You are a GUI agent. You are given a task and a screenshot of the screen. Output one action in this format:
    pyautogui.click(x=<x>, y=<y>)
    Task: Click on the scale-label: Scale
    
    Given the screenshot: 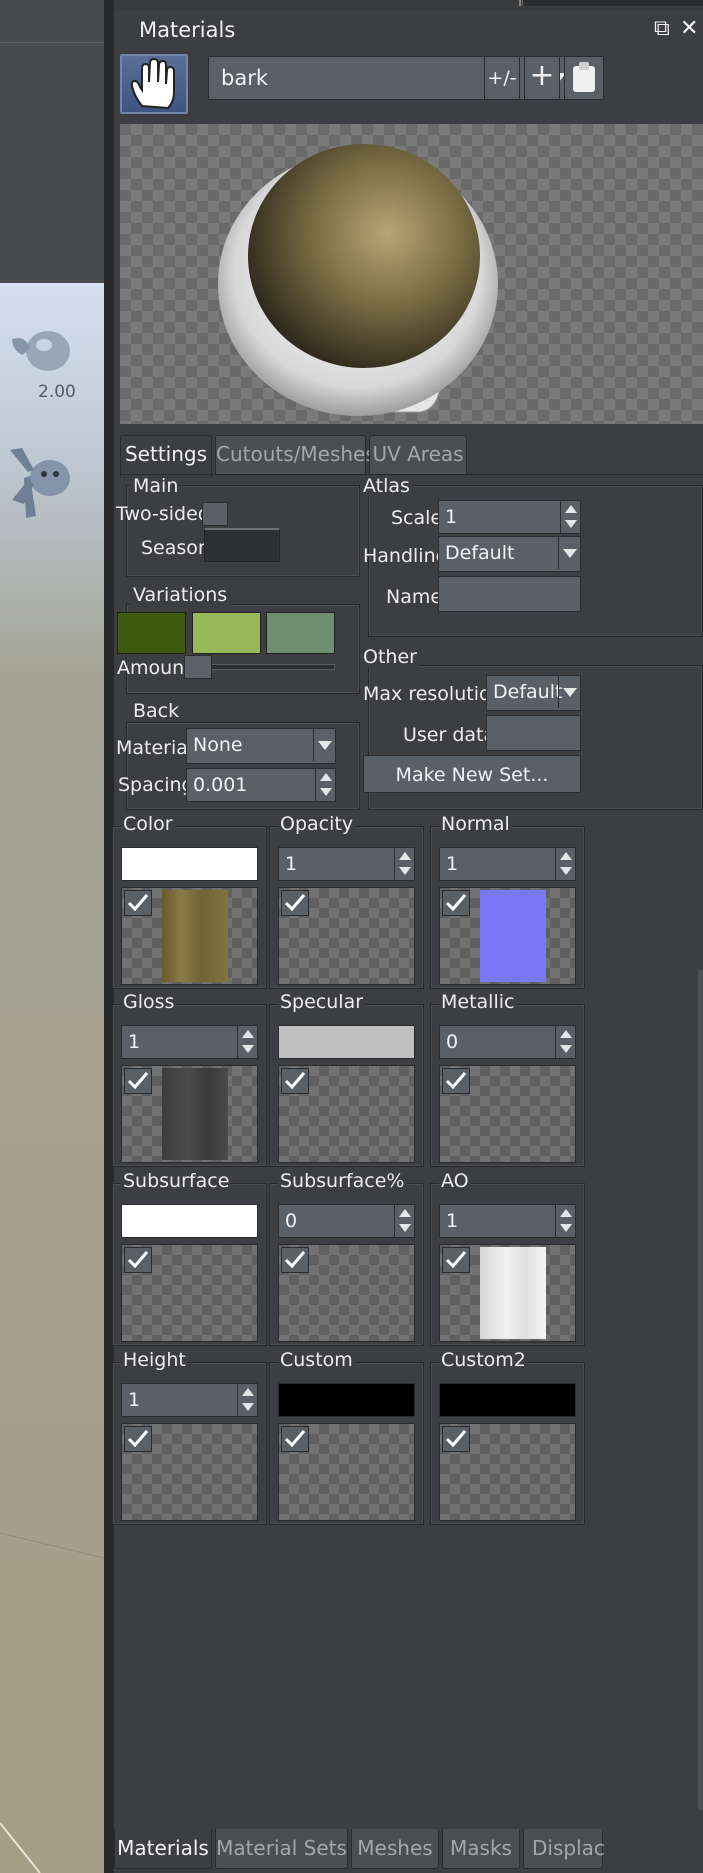 What is the action you would take?
    pyautogui.click(x=417, y=518)
    